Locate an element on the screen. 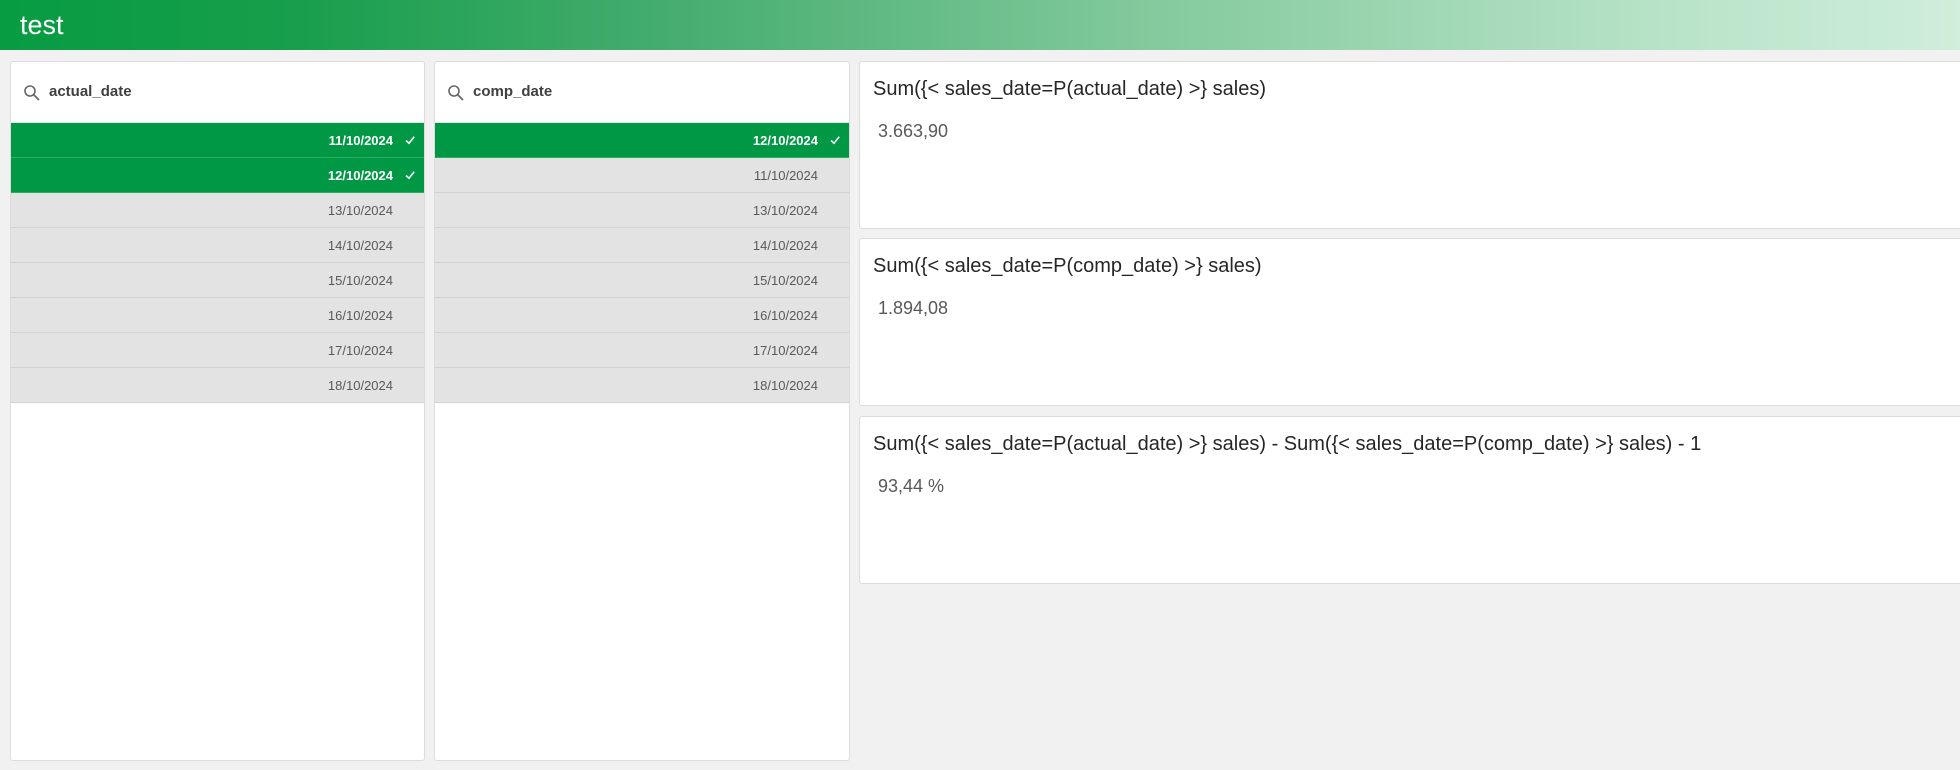  app-title: test is located at coordinates (42, 25).